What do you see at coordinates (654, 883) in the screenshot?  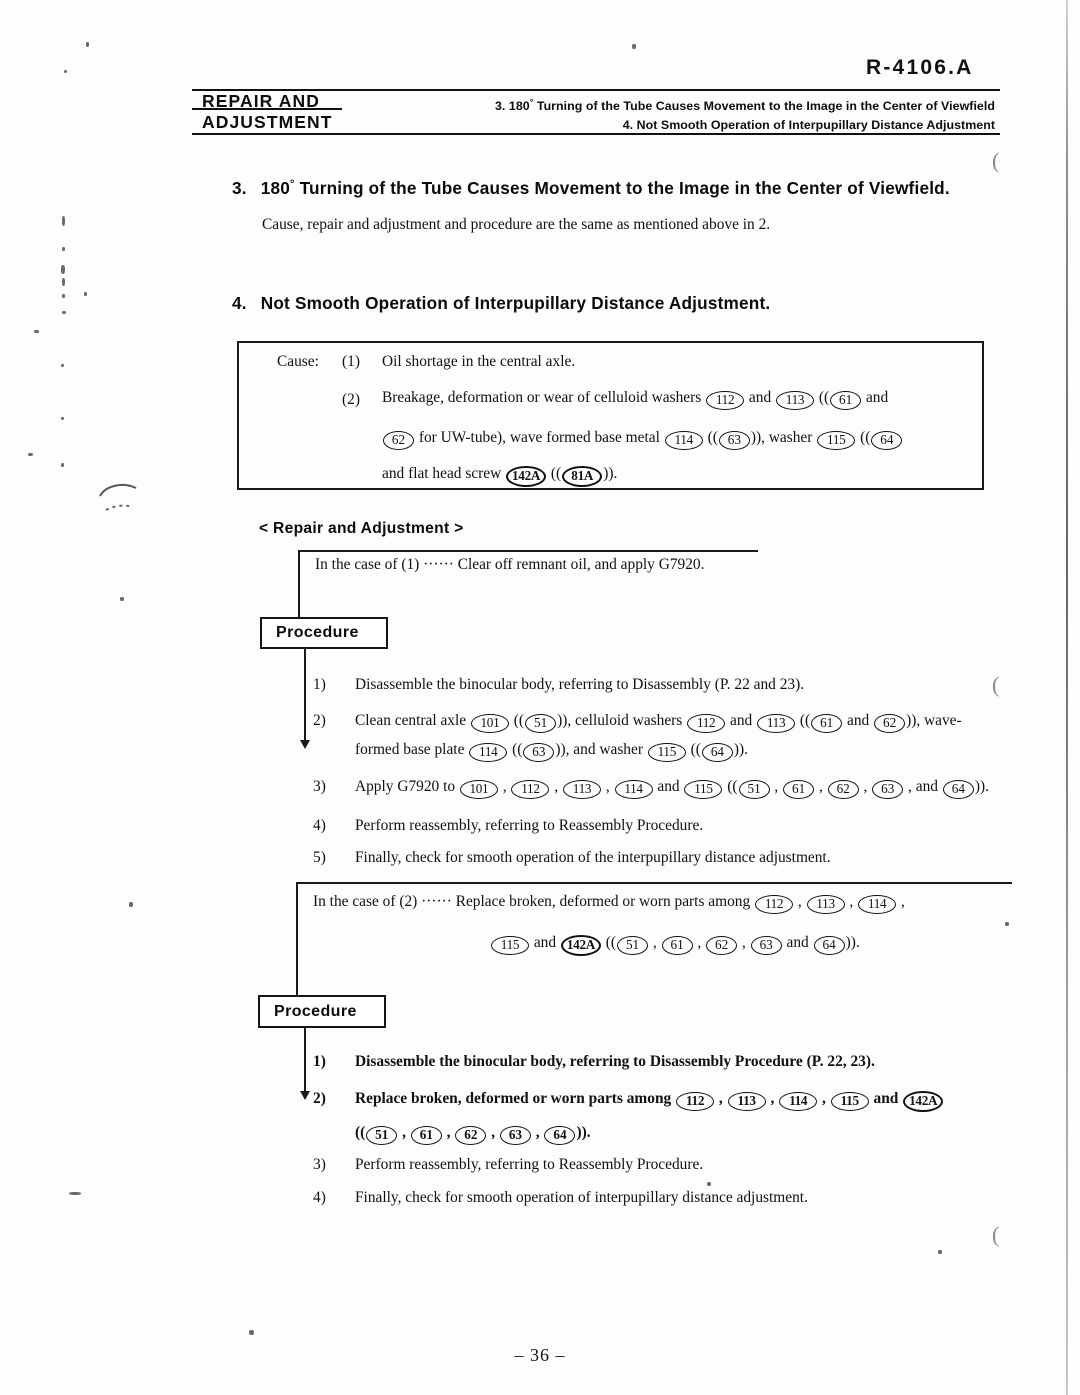 I see `case-2-top-rule` at bounding box center [654, 883].